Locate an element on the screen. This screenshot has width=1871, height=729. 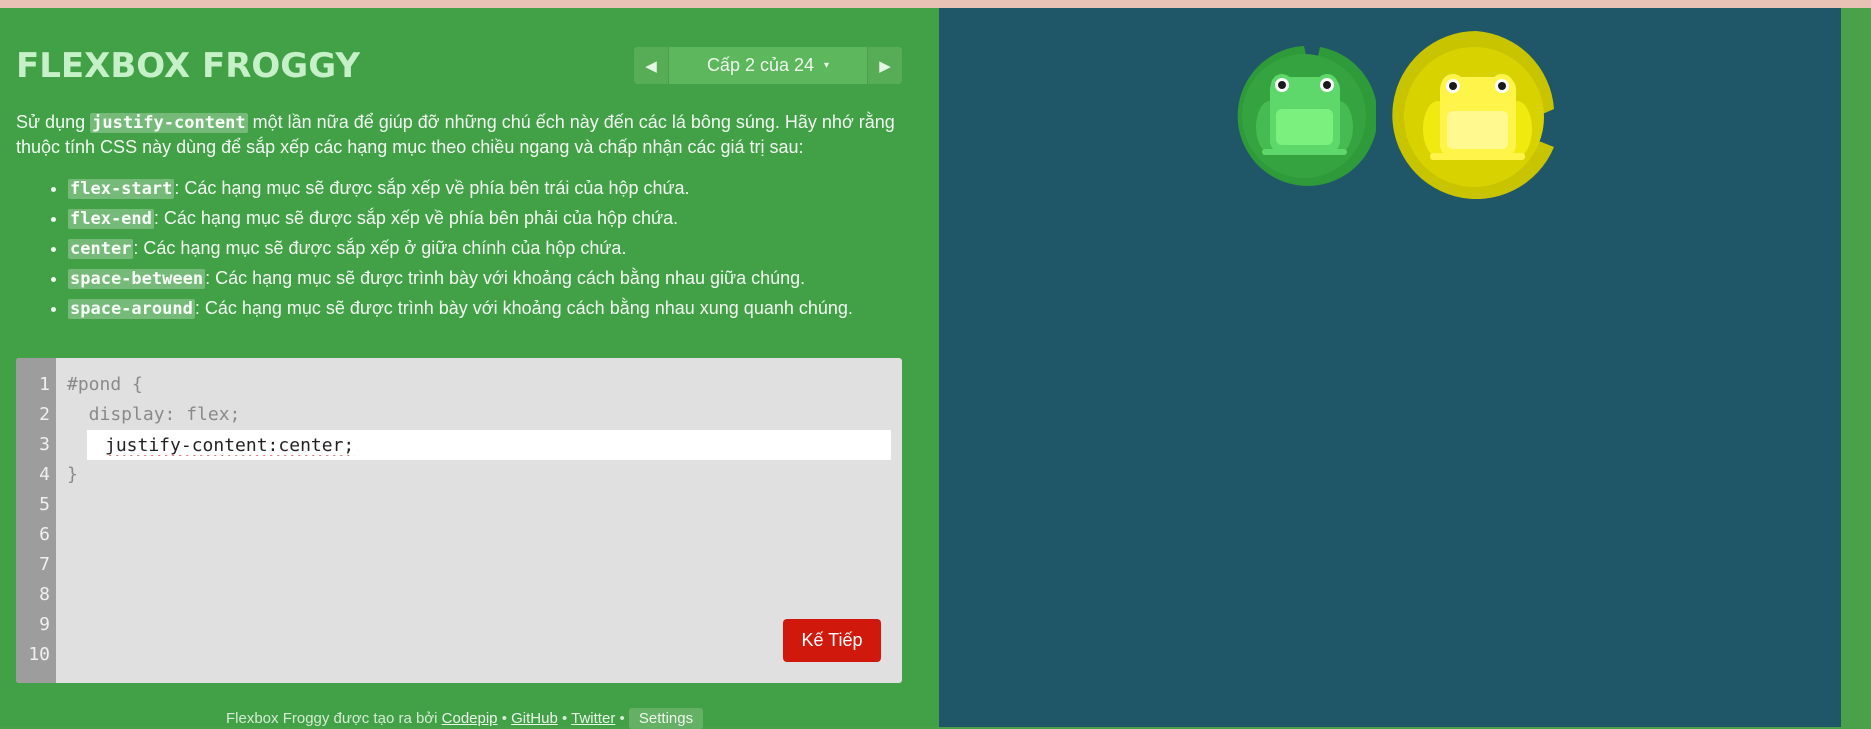
previous-level-button: ◀ is located at coordinates (651, 65).